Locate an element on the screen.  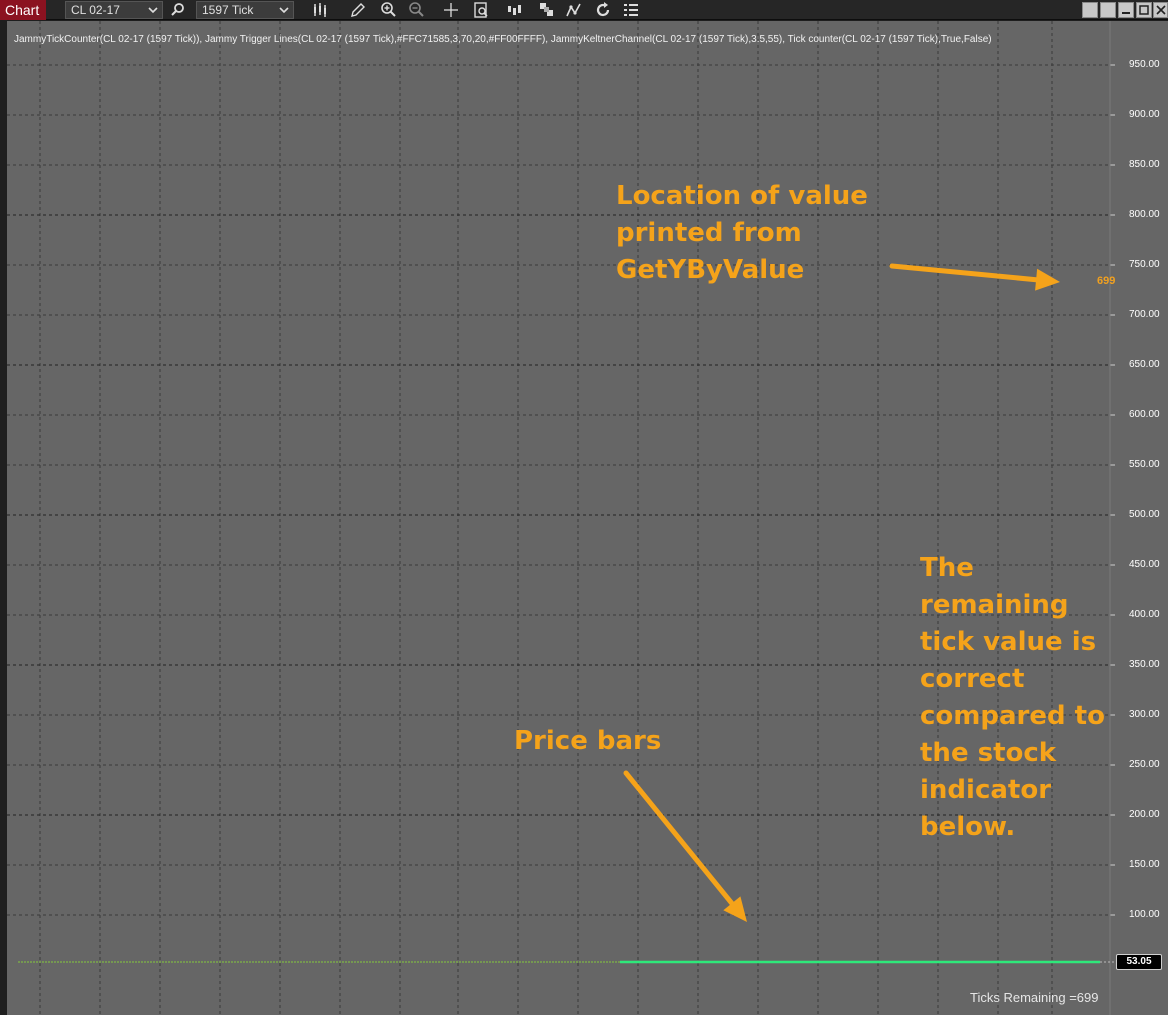
zoom-out-icon is located at coordinates (416, 10).